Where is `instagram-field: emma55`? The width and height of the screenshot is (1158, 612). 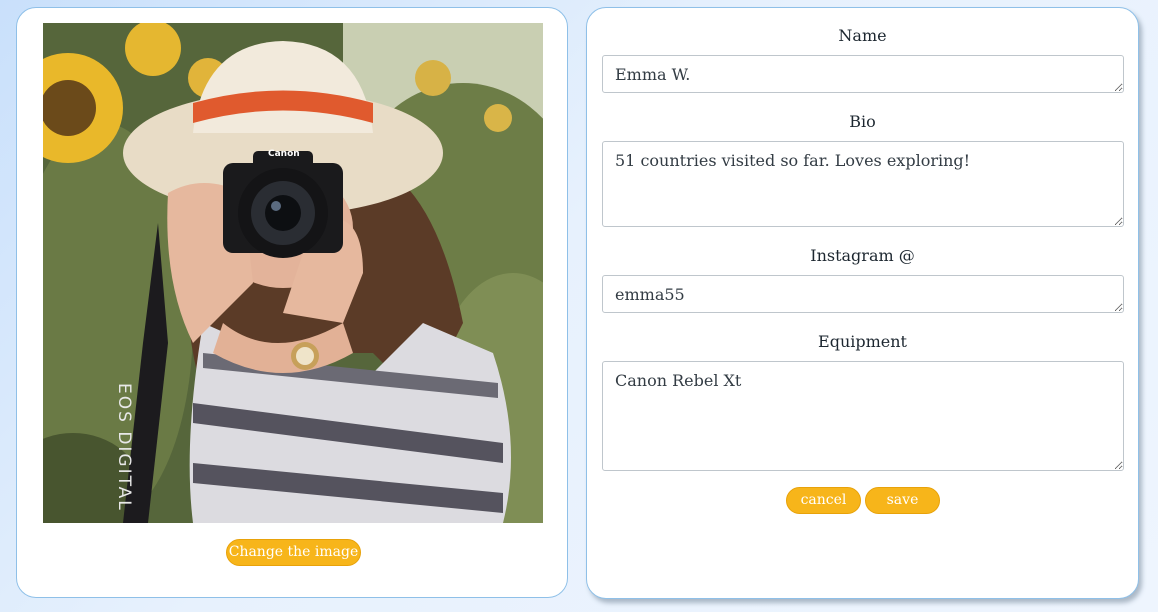
instagram-field: emma55 is located at coordinates (863, 294).